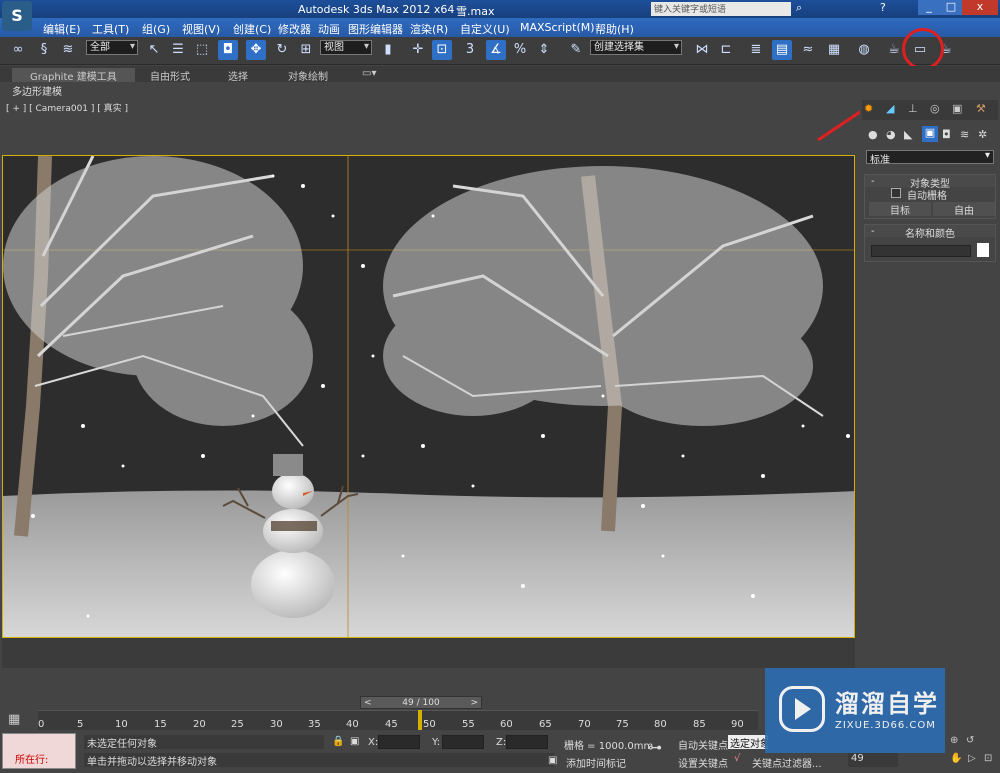 This screenshot has width=1000, height=773. Describe the element at coordinates (873, 134) in the screenshot. I see `geometry-icon: ●` at that location.